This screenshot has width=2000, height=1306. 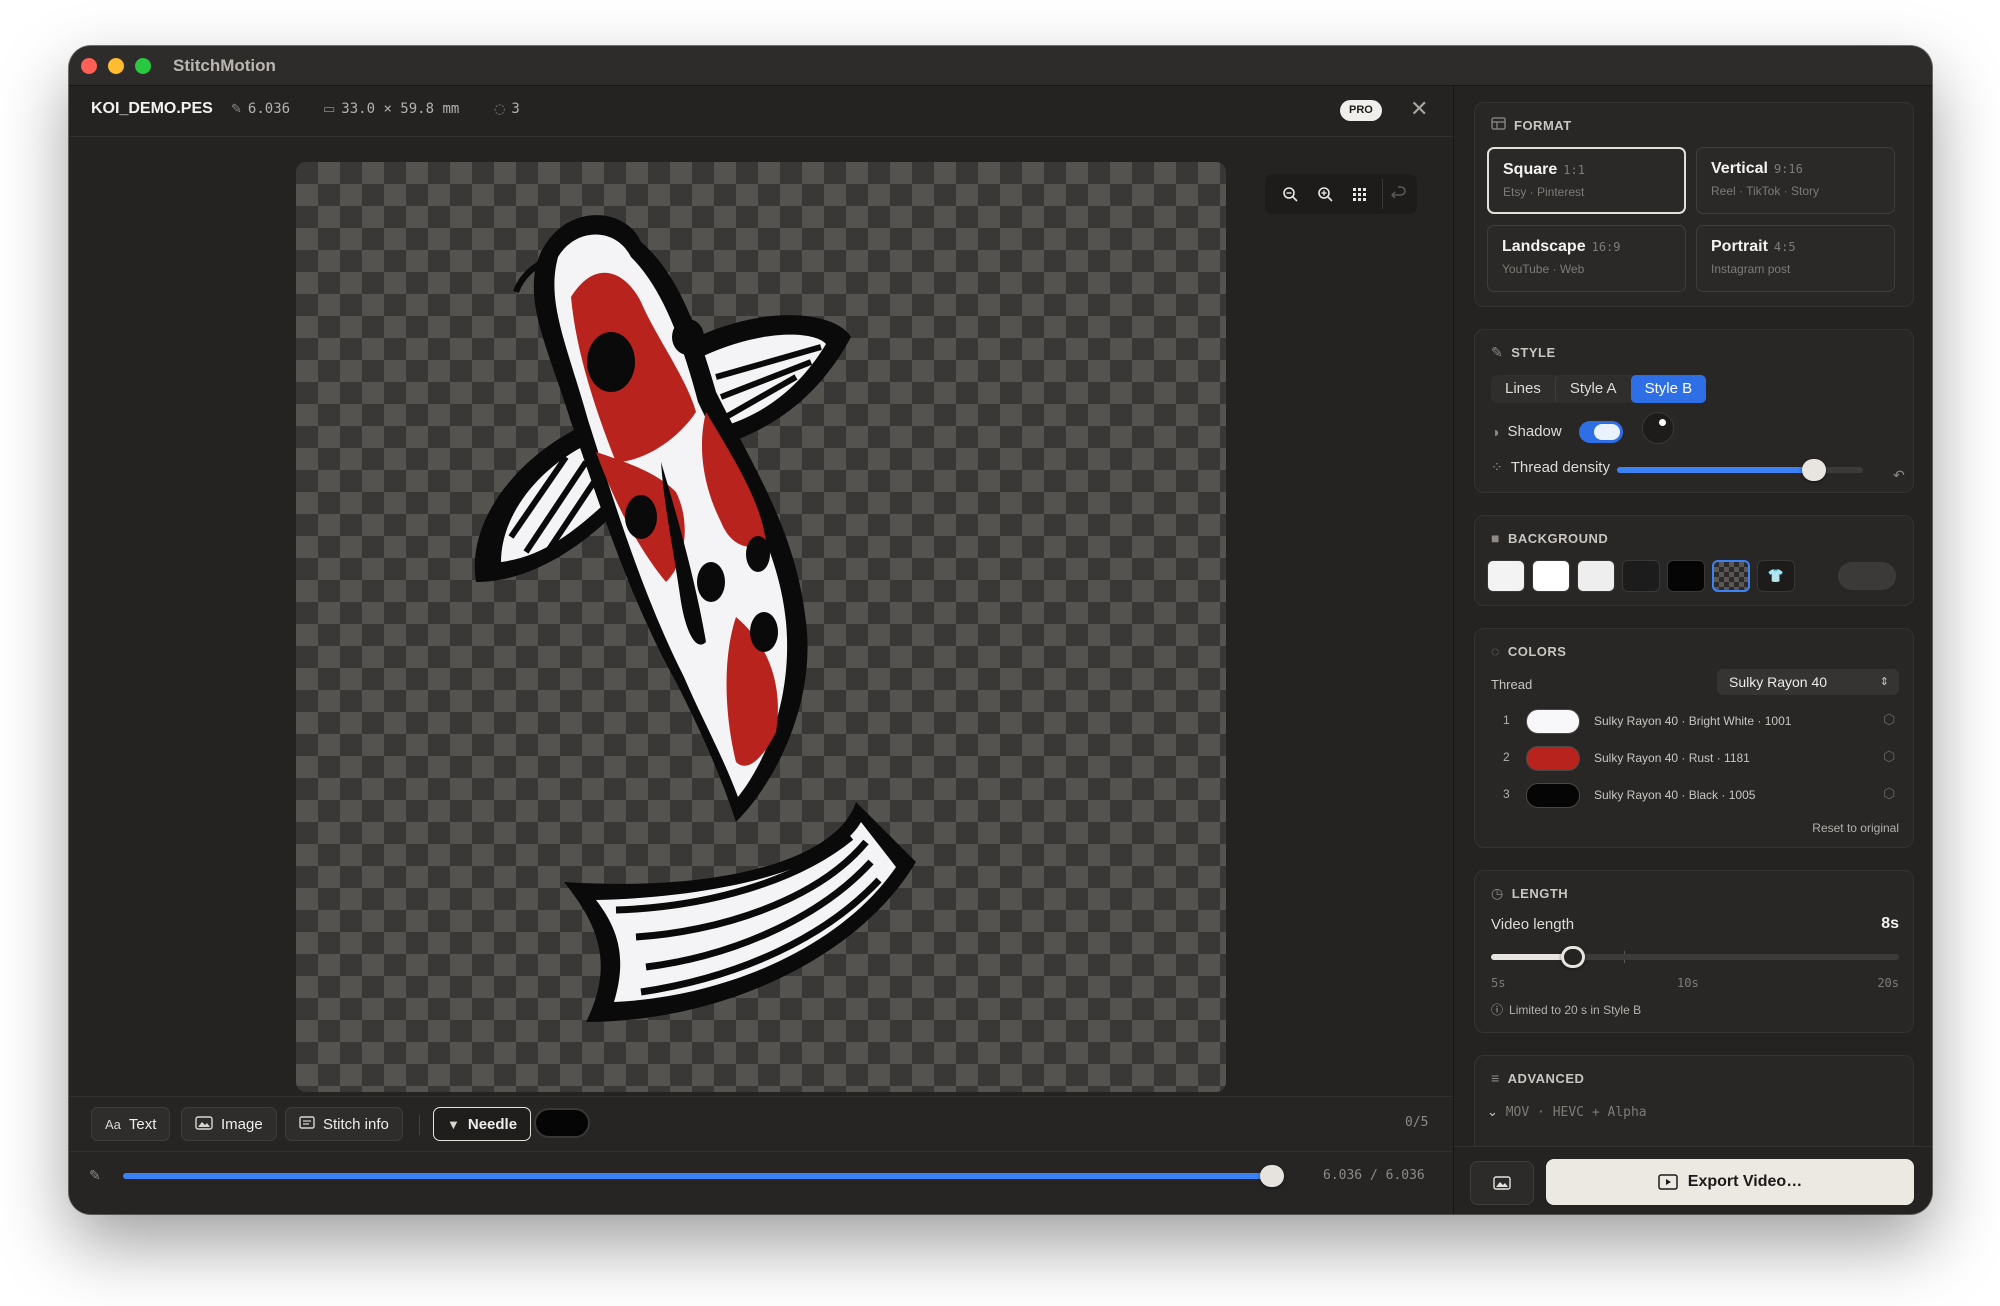 What do you see at coordinates (1576, 1112) in the screenshot?
I see `advanced-summary-text: MOV · HEVC + Alpha` at bounding box center [1576, 1112].